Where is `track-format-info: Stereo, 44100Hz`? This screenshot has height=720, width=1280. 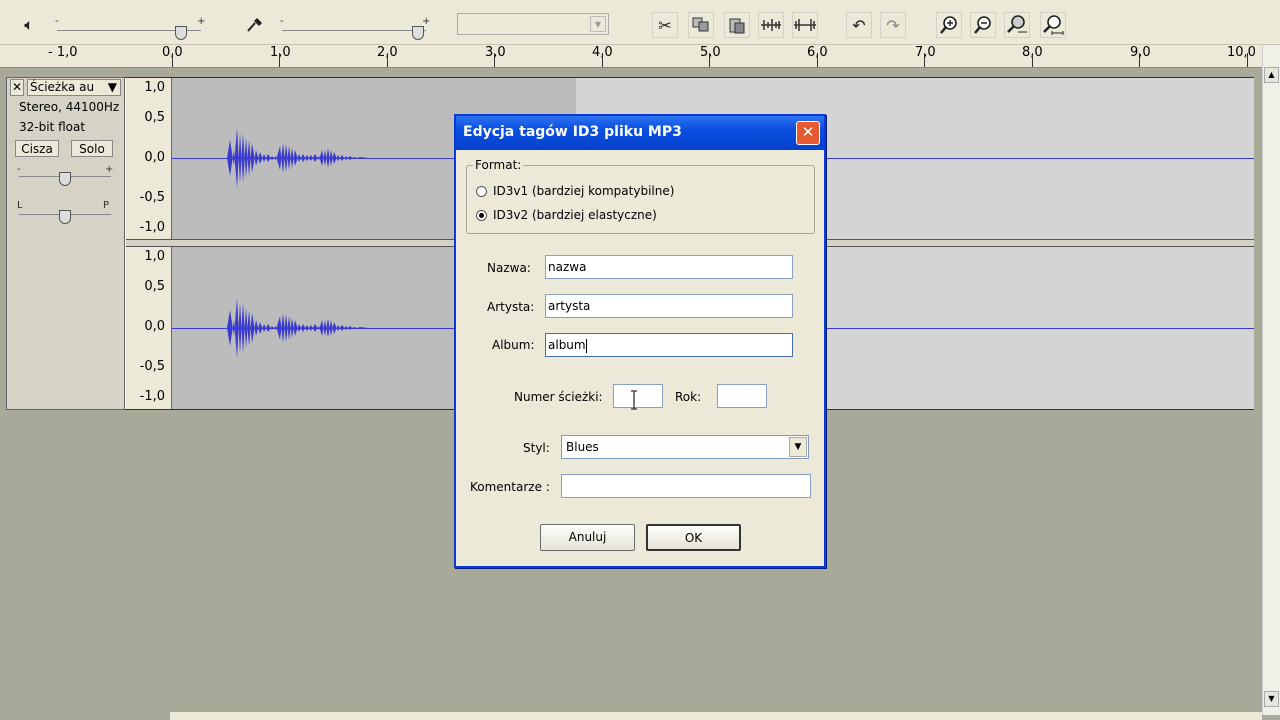
track-format-info: Stereo, 44100Hz is located at coordinates (69, 107).